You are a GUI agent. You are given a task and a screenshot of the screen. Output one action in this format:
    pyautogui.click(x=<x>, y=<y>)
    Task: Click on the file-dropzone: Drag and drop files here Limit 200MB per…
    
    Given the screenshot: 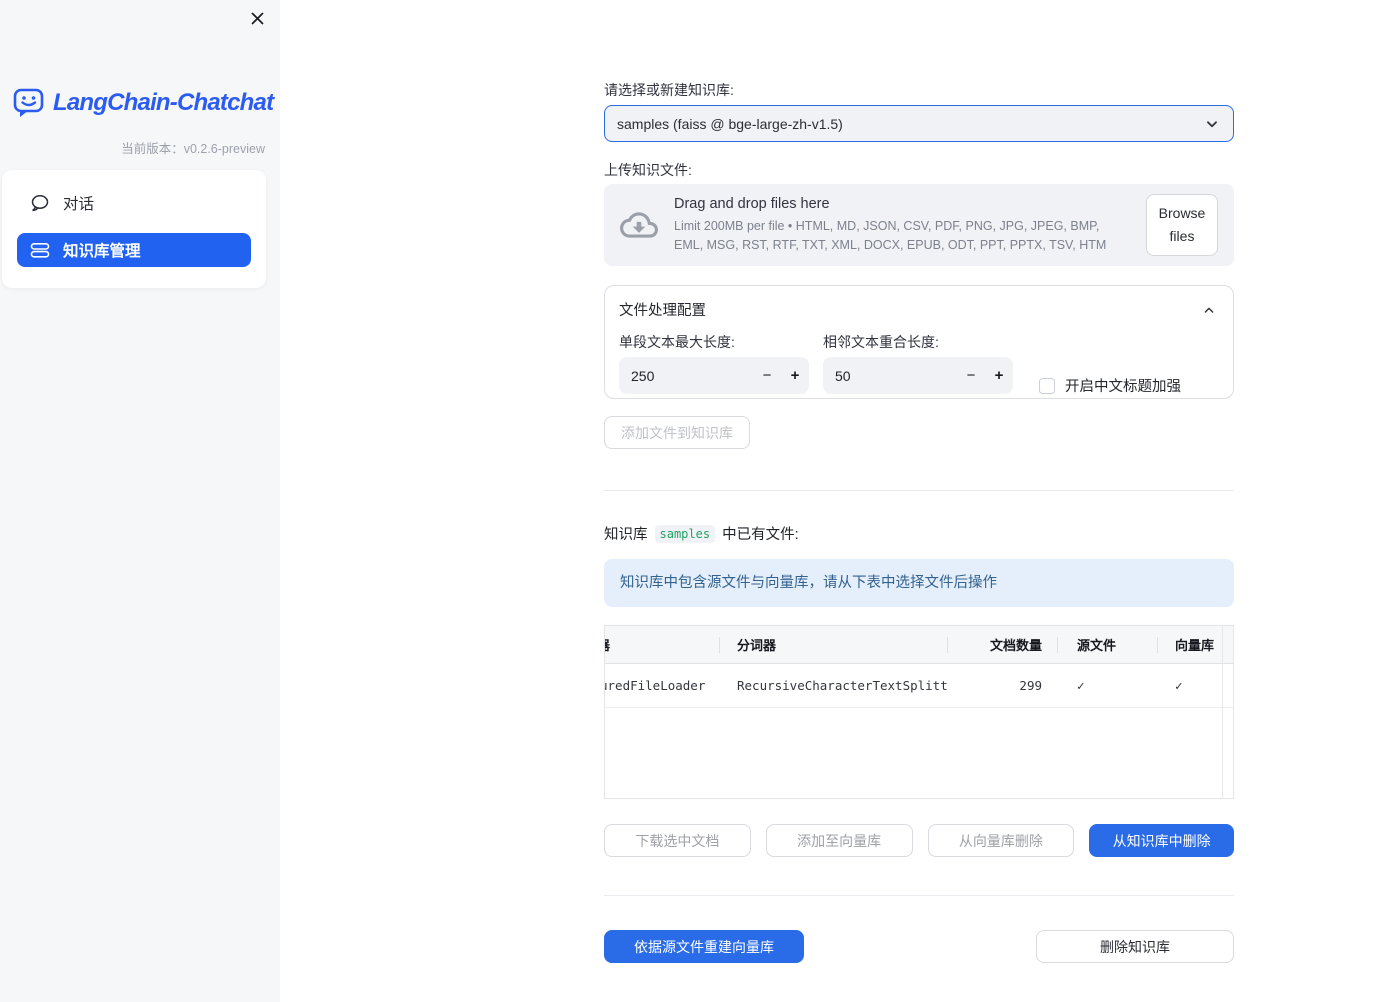 What is the action you would take?
    pyautogui.click(x=919, y=225)
    